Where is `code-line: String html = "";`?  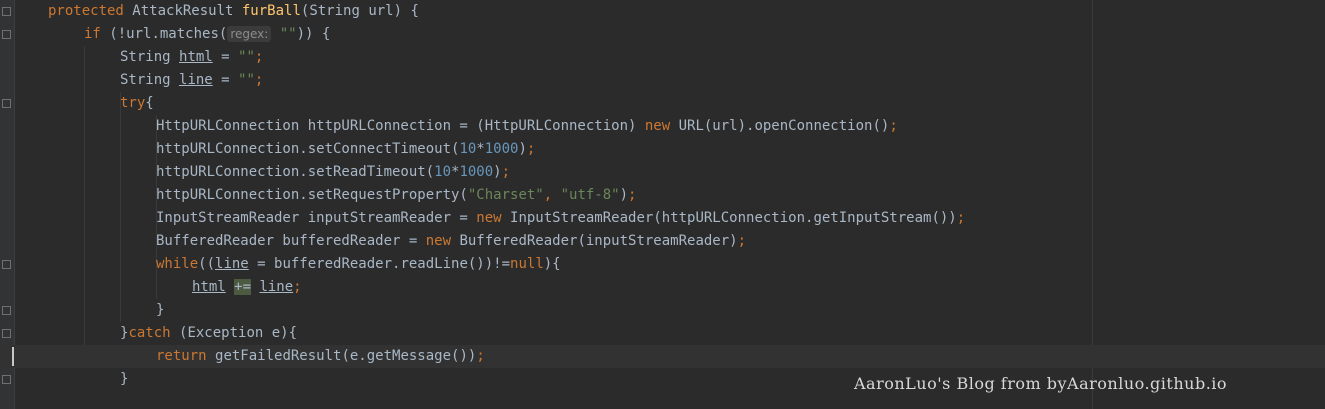 code-line: String html = ""; is located at coordinates (662, 57).